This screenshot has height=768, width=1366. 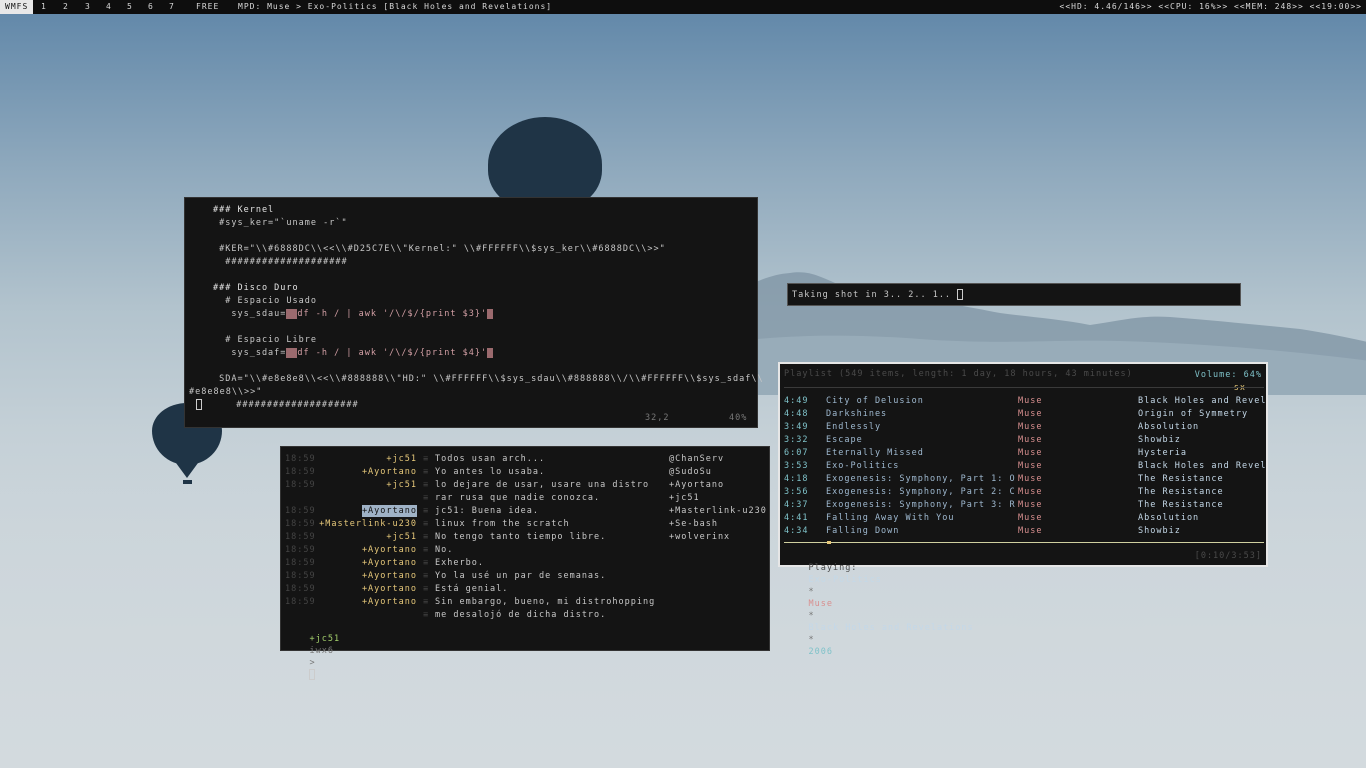 I want to click on playlist-title: Exogenesis: Symphony, Part 1: O, so click(x=921, y=479).